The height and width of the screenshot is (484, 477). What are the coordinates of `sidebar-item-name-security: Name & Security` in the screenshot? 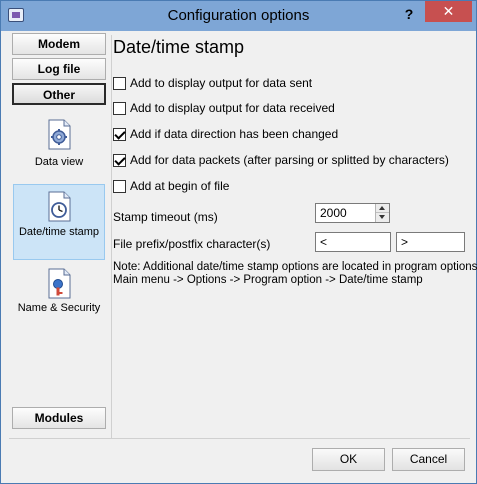 It's located at (59, 298).